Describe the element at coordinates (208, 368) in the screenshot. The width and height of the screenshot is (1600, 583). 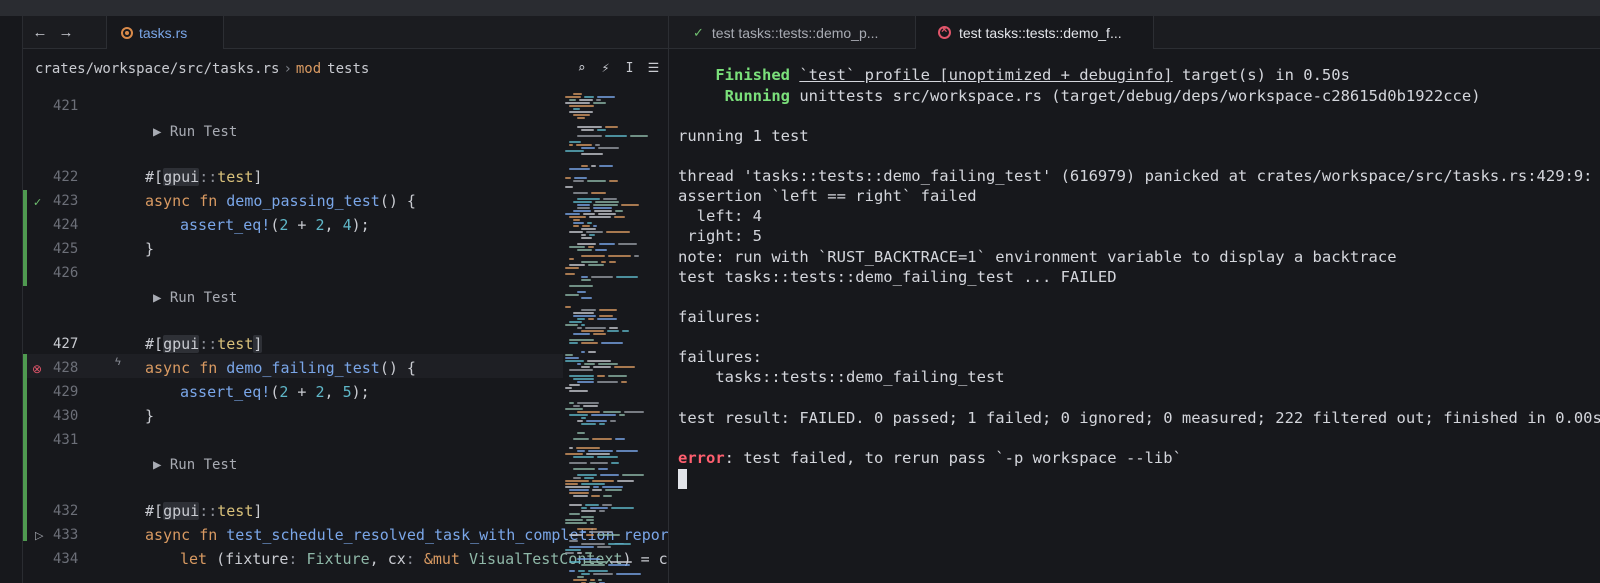
I see `code-token: fn` at that location.